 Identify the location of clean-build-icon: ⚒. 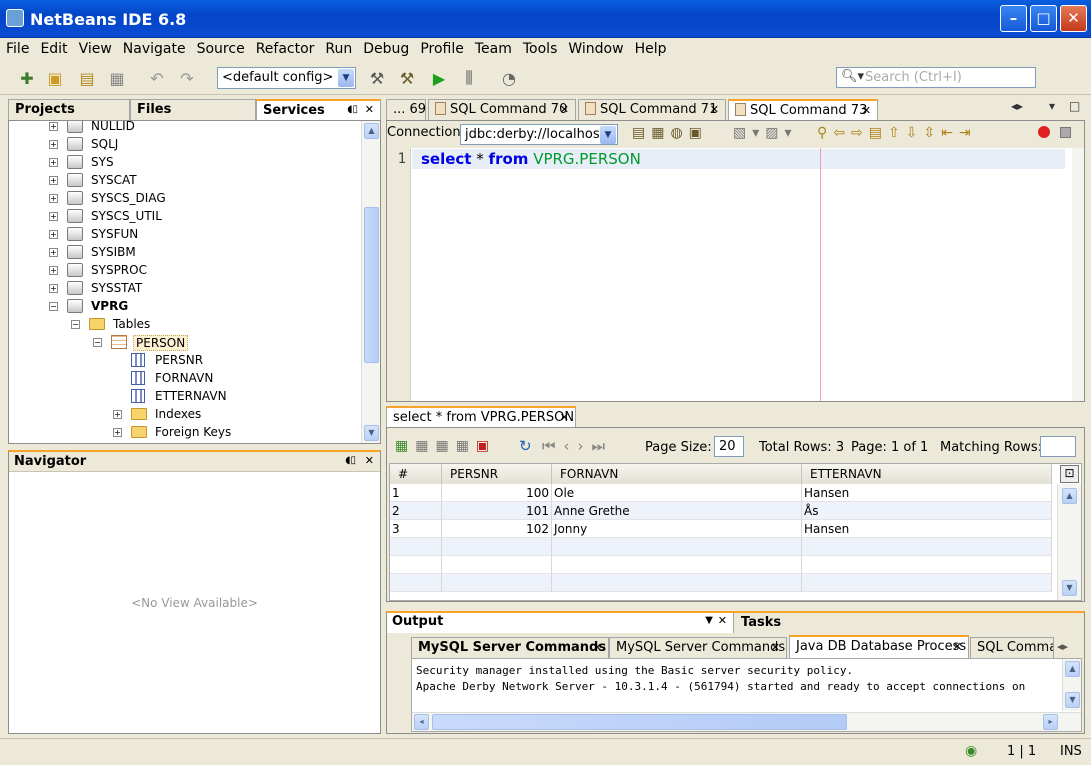
(407, 78).